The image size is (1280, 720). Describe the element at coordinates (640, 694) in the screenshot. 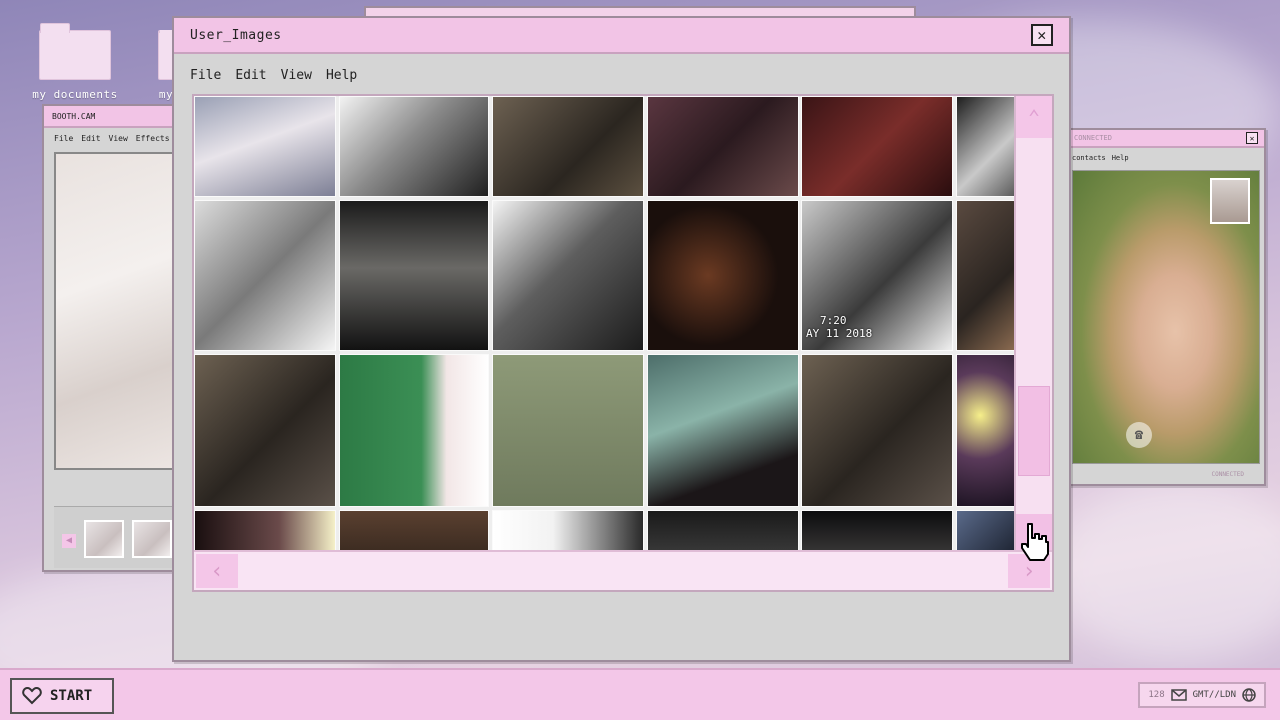

I see `taskbar: START 128 GMT//LDN` at that location.